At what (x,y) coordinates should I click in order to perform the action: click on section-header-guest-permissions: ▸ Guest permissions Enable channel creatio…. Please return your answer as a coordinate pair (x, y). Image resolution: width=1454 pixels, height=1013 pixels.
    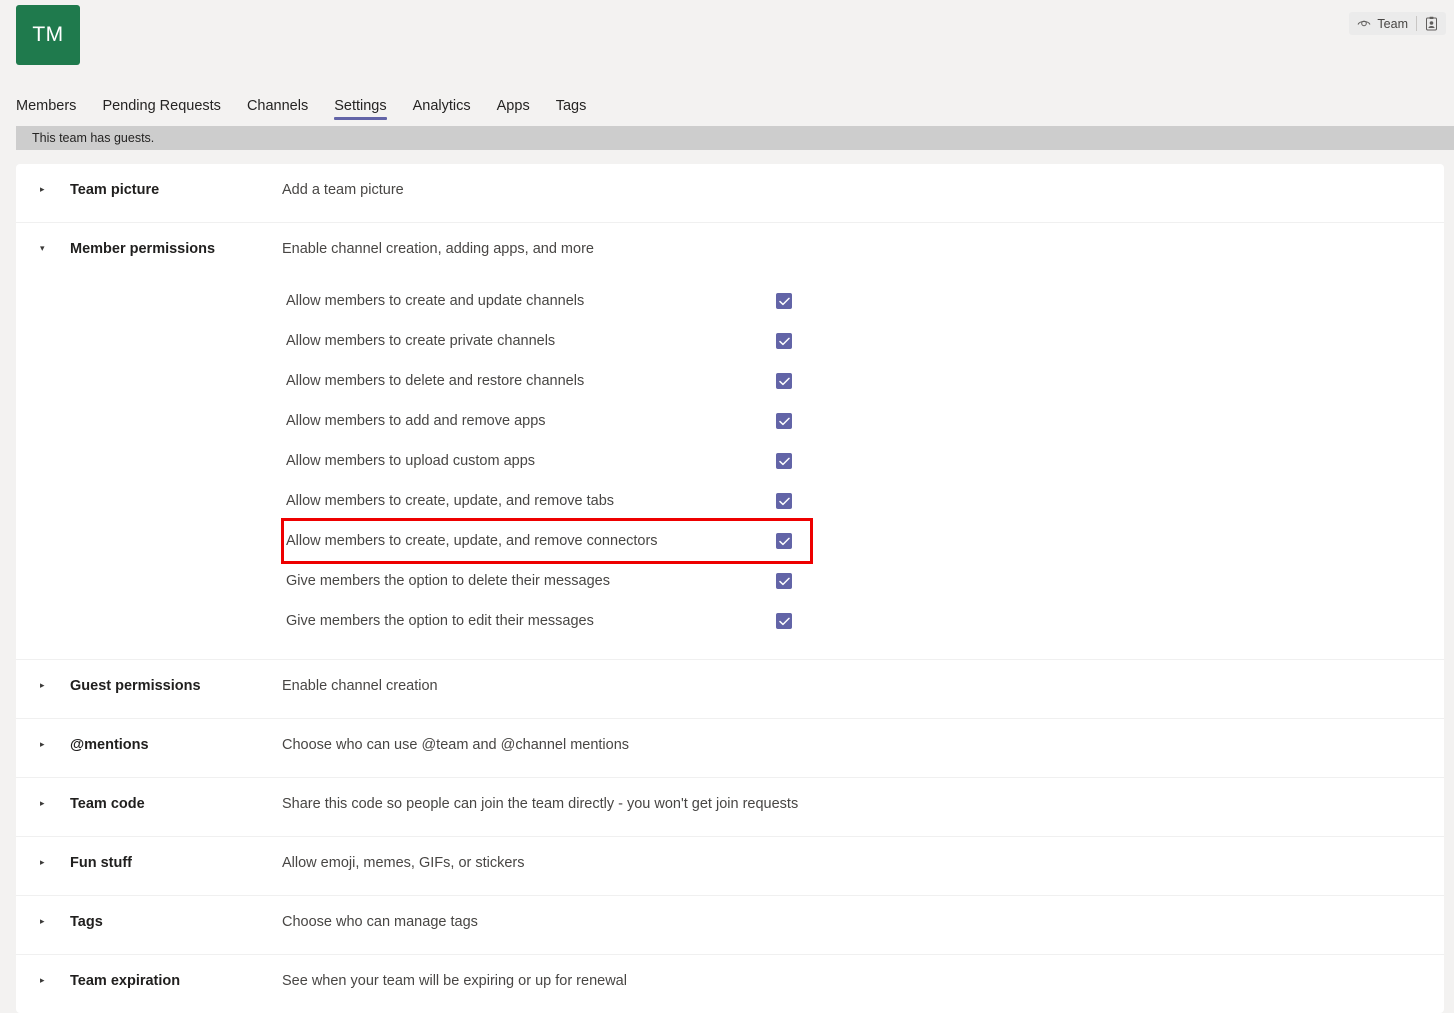
    Looking at the image, I should click on (730, 689).